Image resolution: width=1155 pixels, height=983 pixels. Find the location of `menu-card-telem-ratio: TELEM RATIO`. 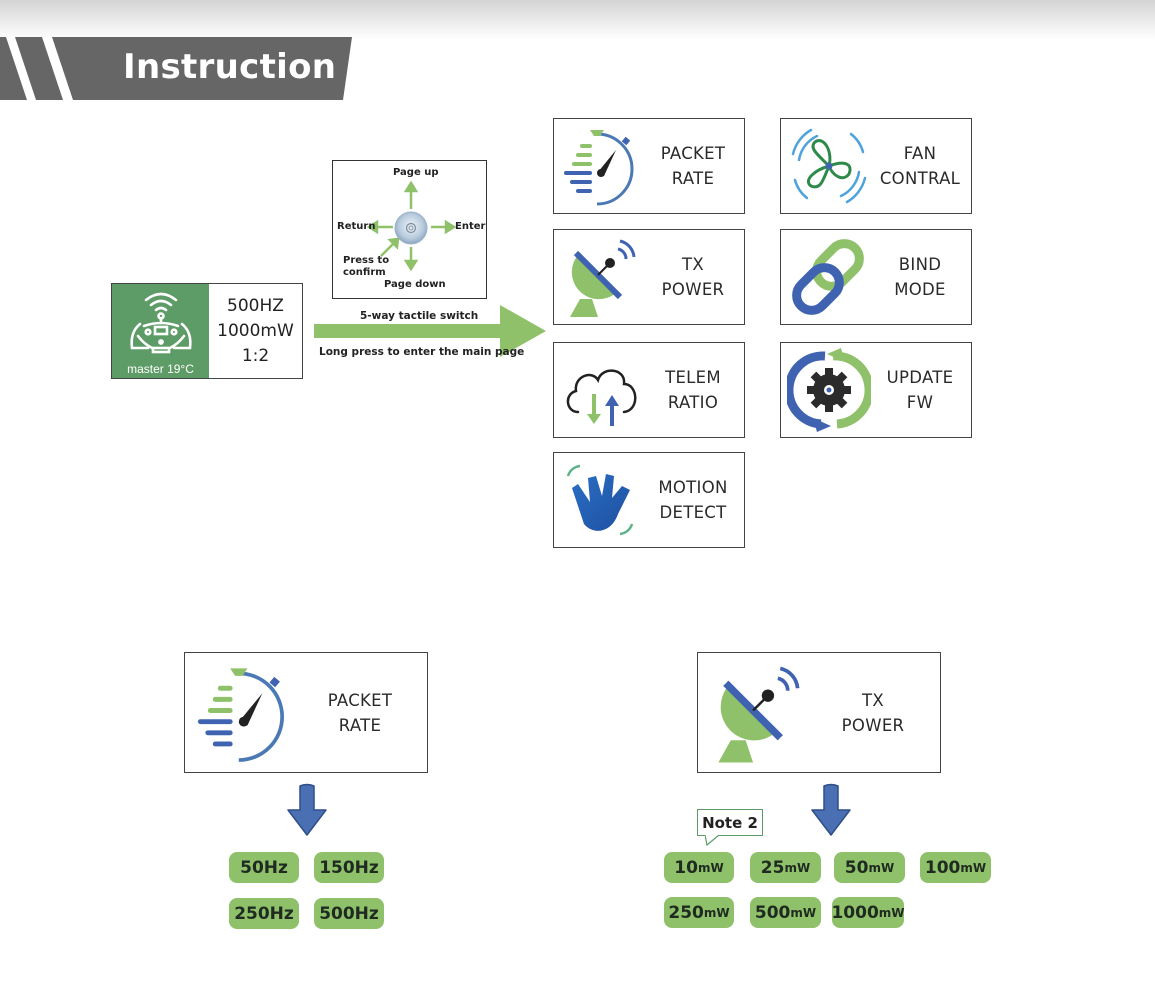

menu-card-telem-ratio: TELEM RATIO is located at coordinates (649, 390).